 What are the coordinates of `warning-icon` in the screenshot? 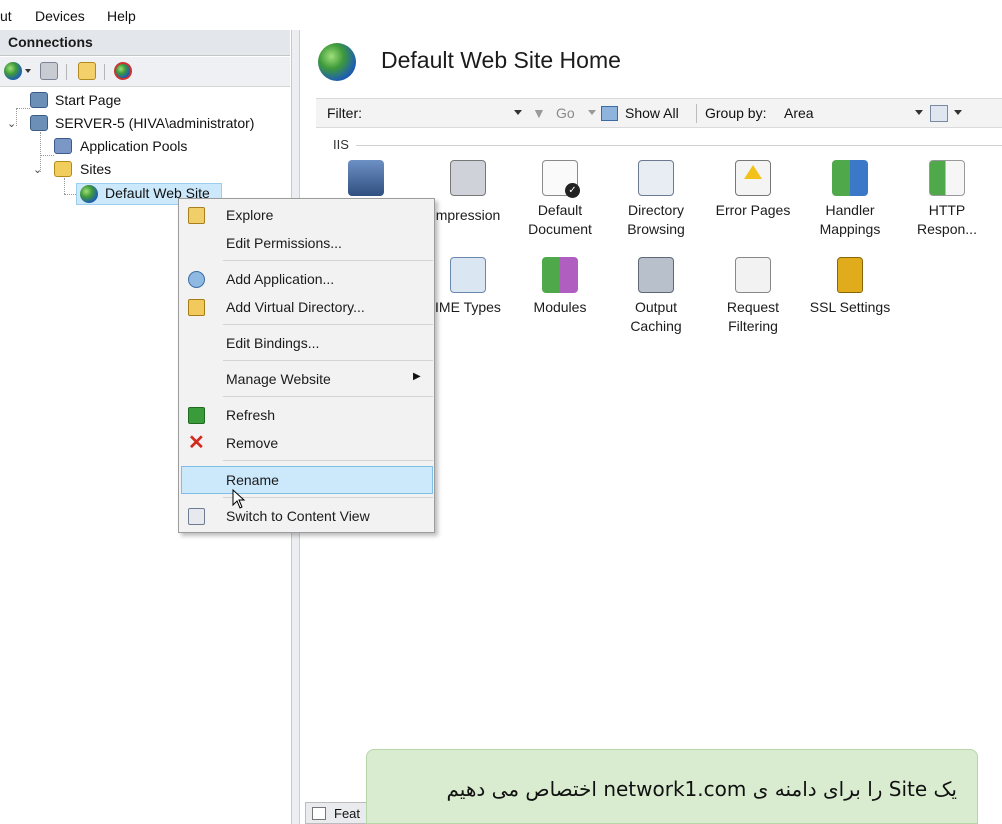 It's located at (753, 172).